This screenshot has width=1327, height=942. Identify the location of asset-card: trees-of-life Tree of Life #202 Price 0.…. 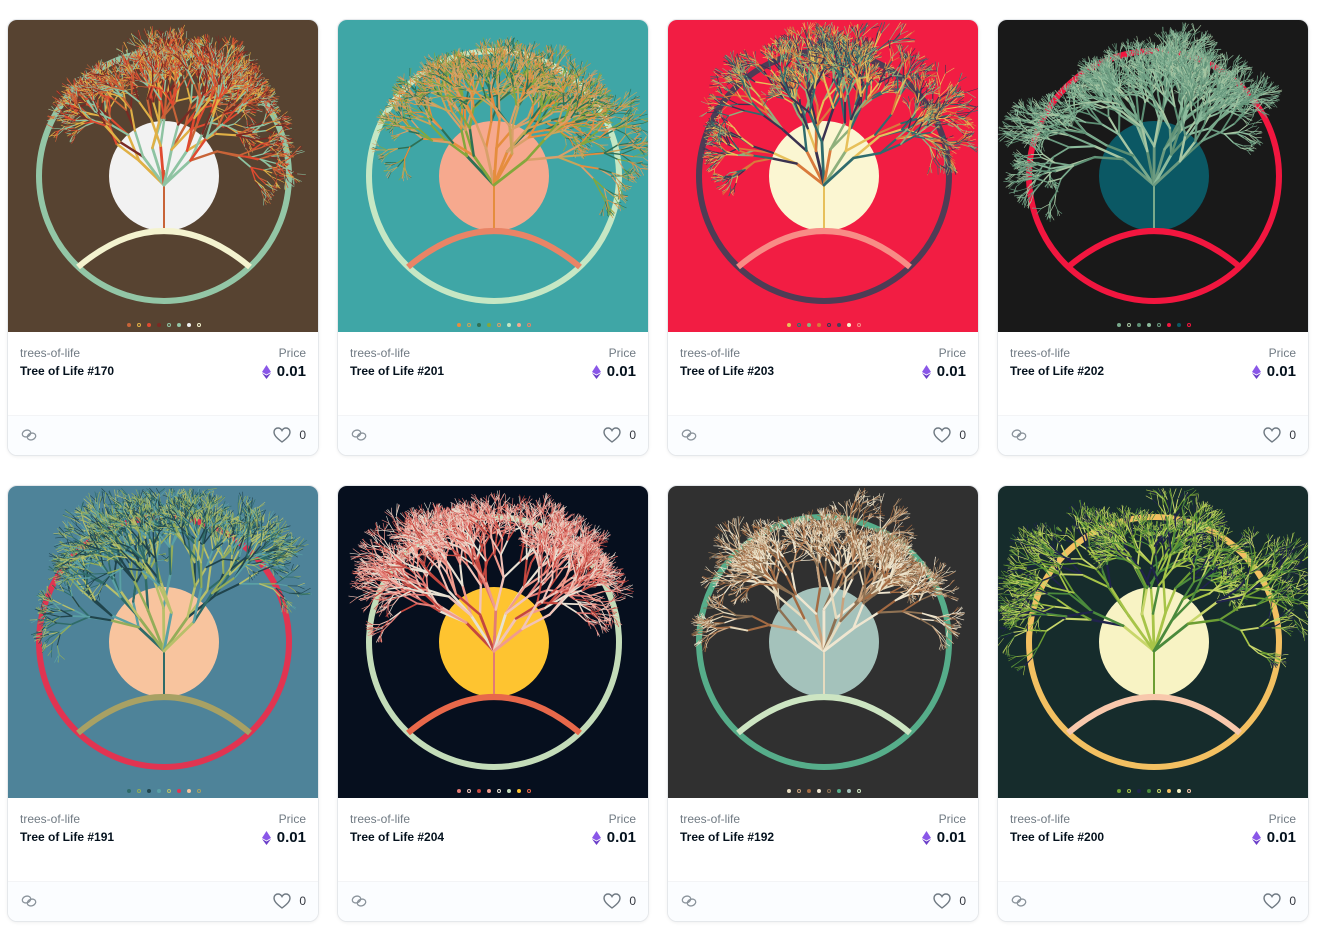
(1153, 237).